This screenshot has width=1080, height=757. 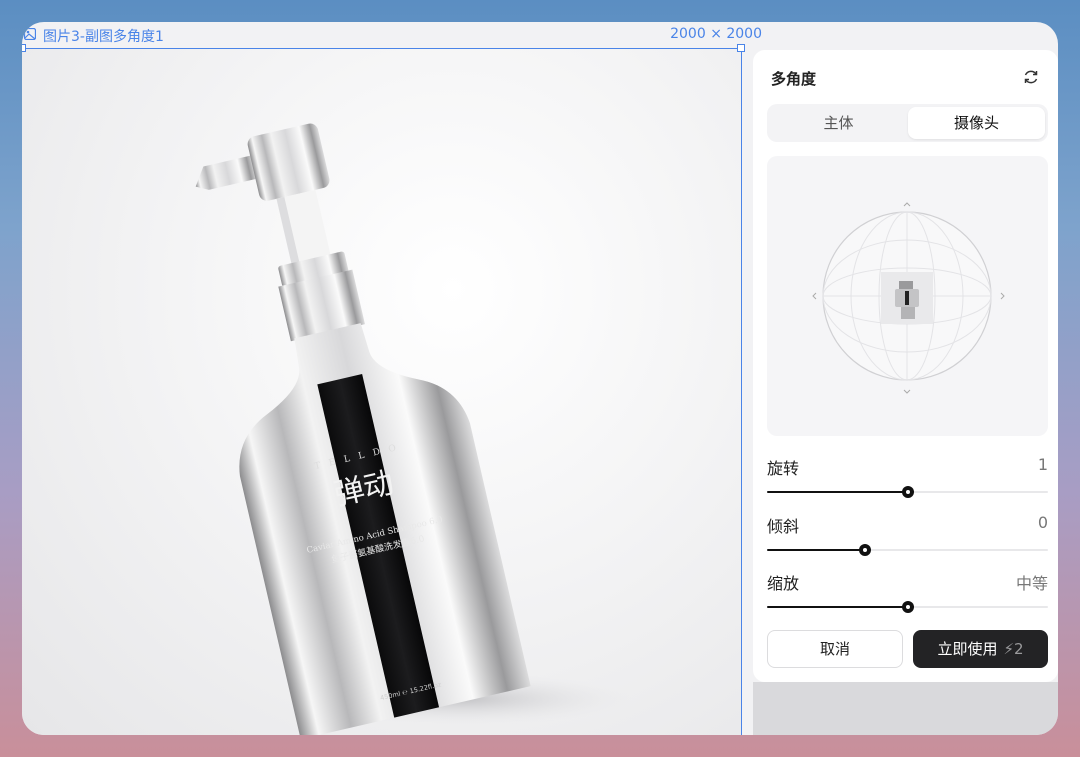 What do you see at coordinates (741, 391) in the screenshot?
I see `selection-border-right` at bounding box center [741, 391].